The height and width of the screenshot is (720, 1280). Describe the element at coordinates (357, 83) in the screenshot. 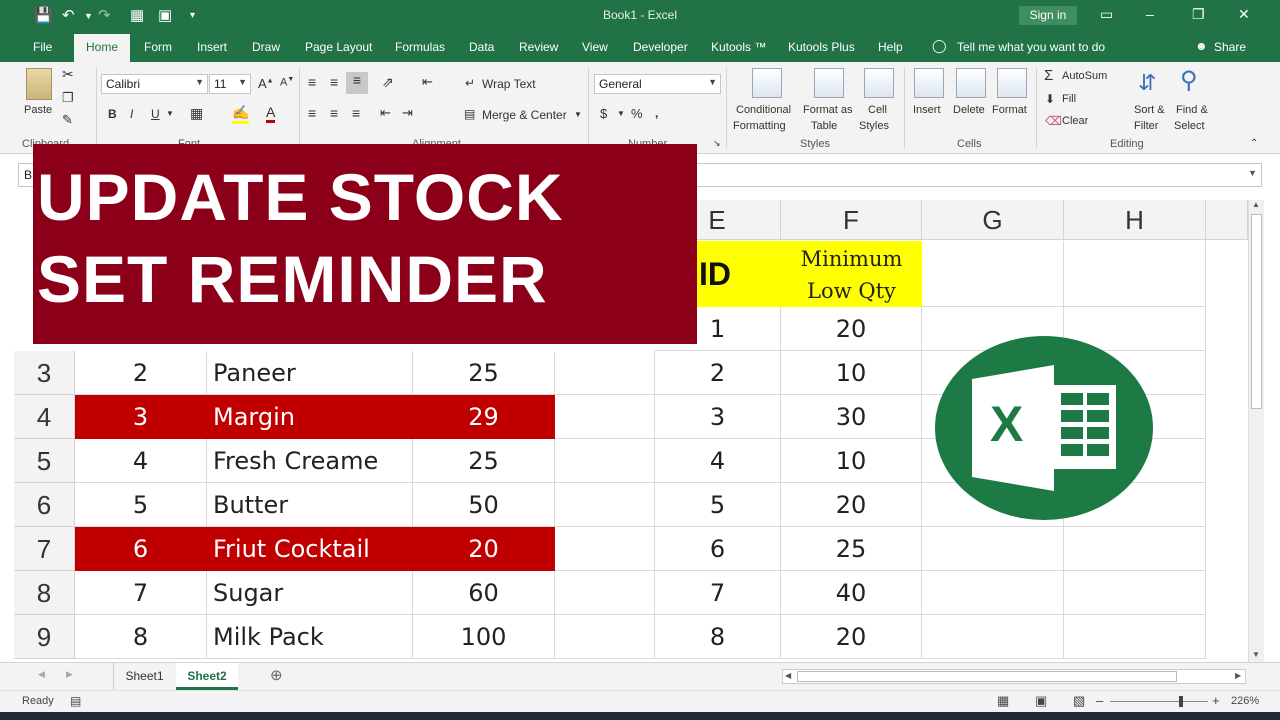

I see `align-bottom-icon: ≡` at that location.